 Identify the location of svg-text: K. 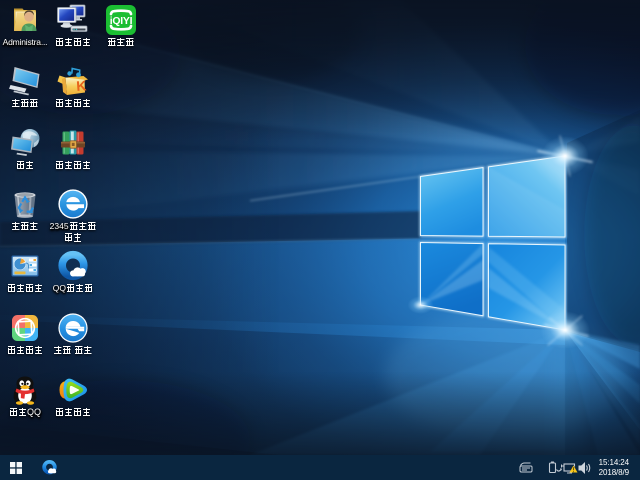
(81, 85).